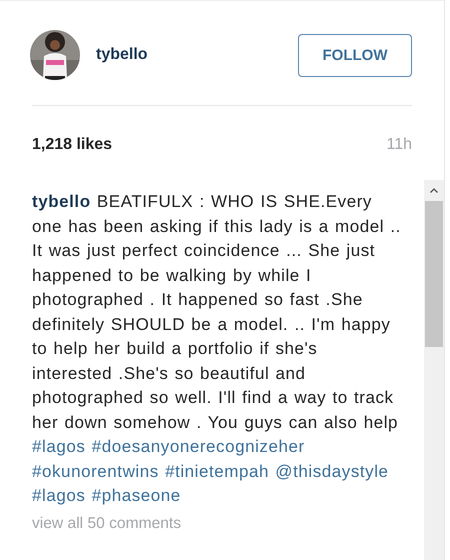  Describe the element at coordinates (399, 145) in the screenshot. I see `post-time: 11h` at that location.